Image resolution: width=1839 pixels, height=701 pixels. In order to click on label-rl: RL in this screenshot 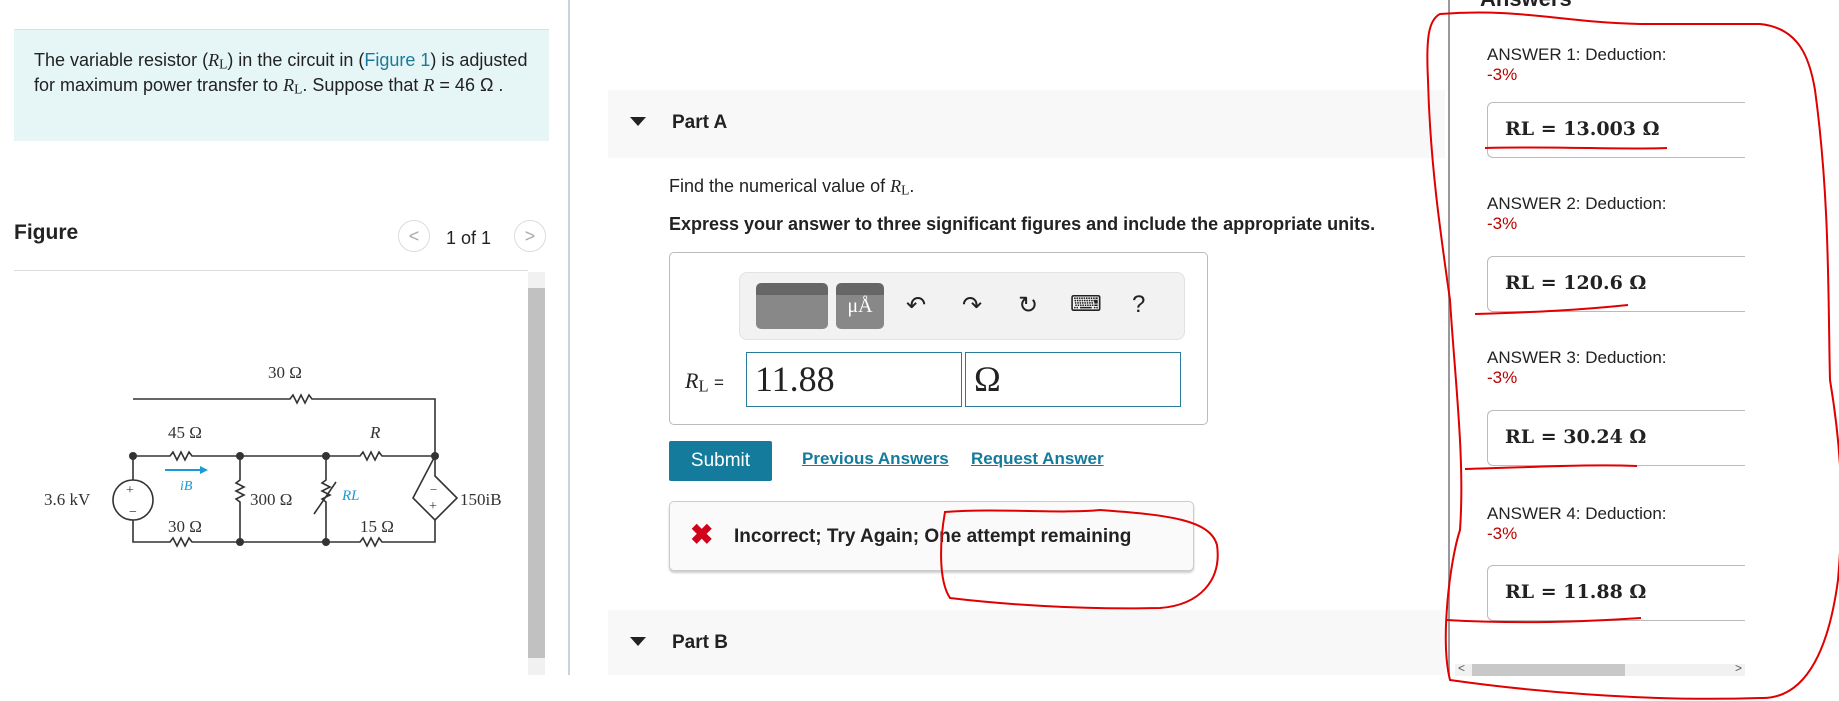, I will do `click(350, 496)`.